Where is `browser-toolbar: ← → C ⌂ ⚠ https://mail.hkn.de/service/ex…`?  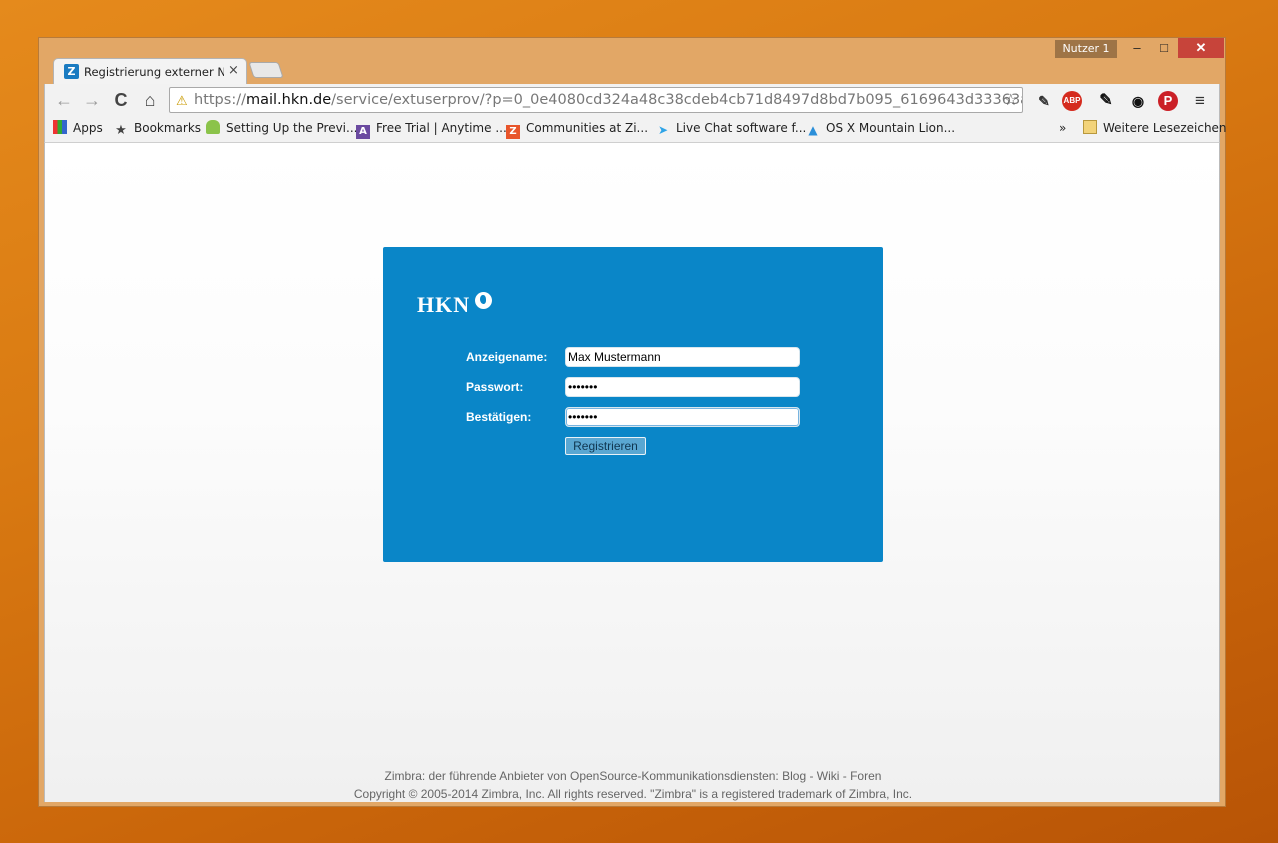
browser-toolbar: ← → C ⌂ ⚠ https://mail.hkn.de/service/ex… is located at coordinates (635, 113).